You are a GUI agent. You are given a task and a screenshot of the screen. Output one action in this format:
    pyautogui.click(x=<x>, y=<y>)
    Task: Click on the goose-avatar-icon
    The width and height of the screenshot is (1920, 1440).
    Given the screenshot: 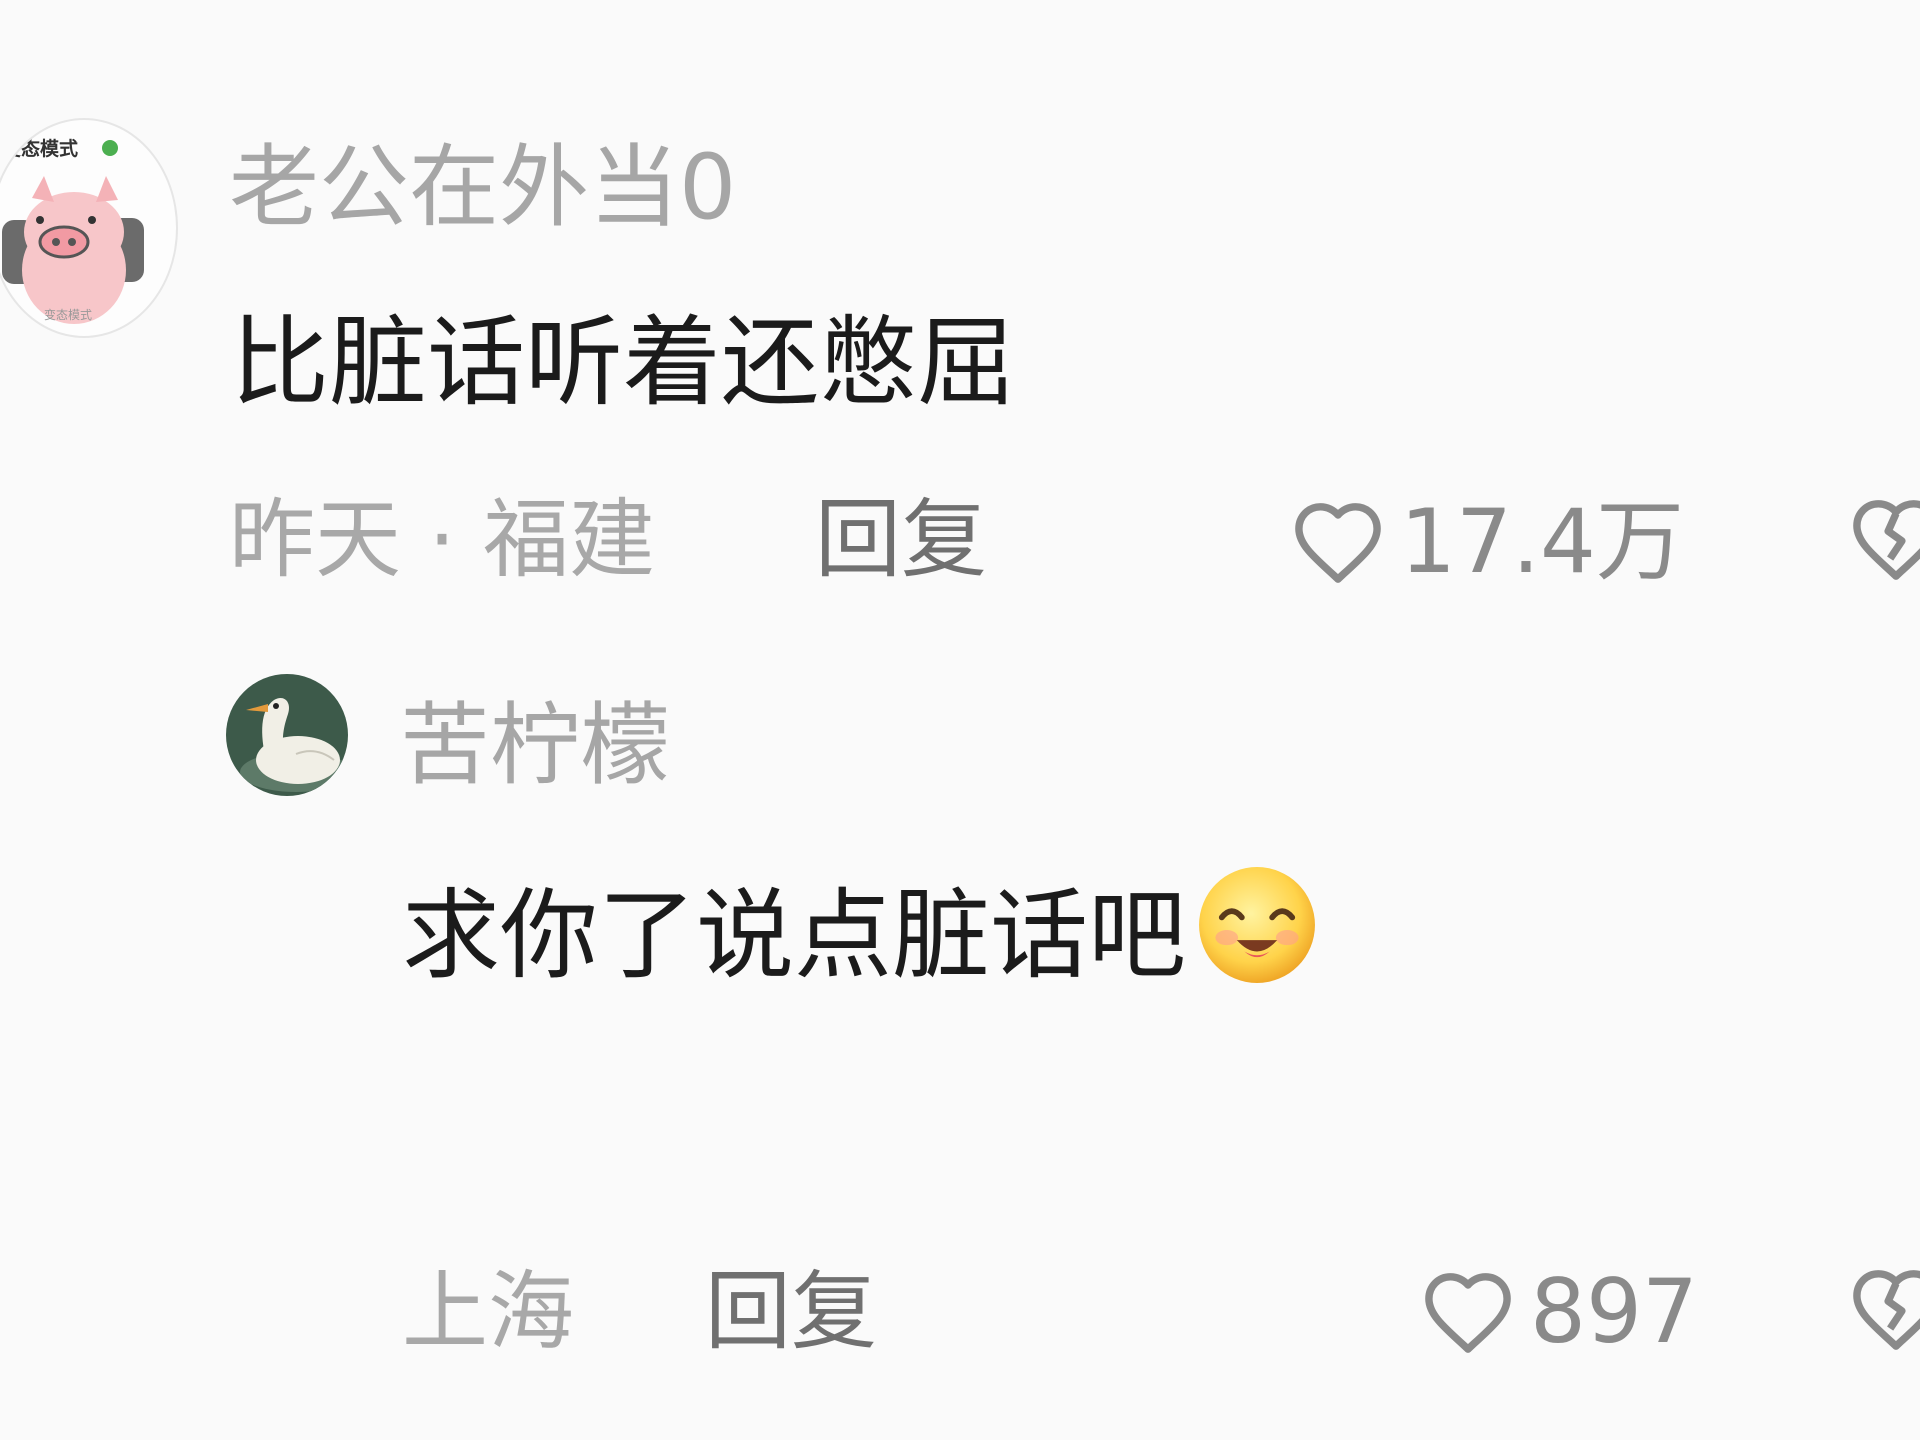 What is the action you would take?
    pyautogui.click(x=287, y=735)
    